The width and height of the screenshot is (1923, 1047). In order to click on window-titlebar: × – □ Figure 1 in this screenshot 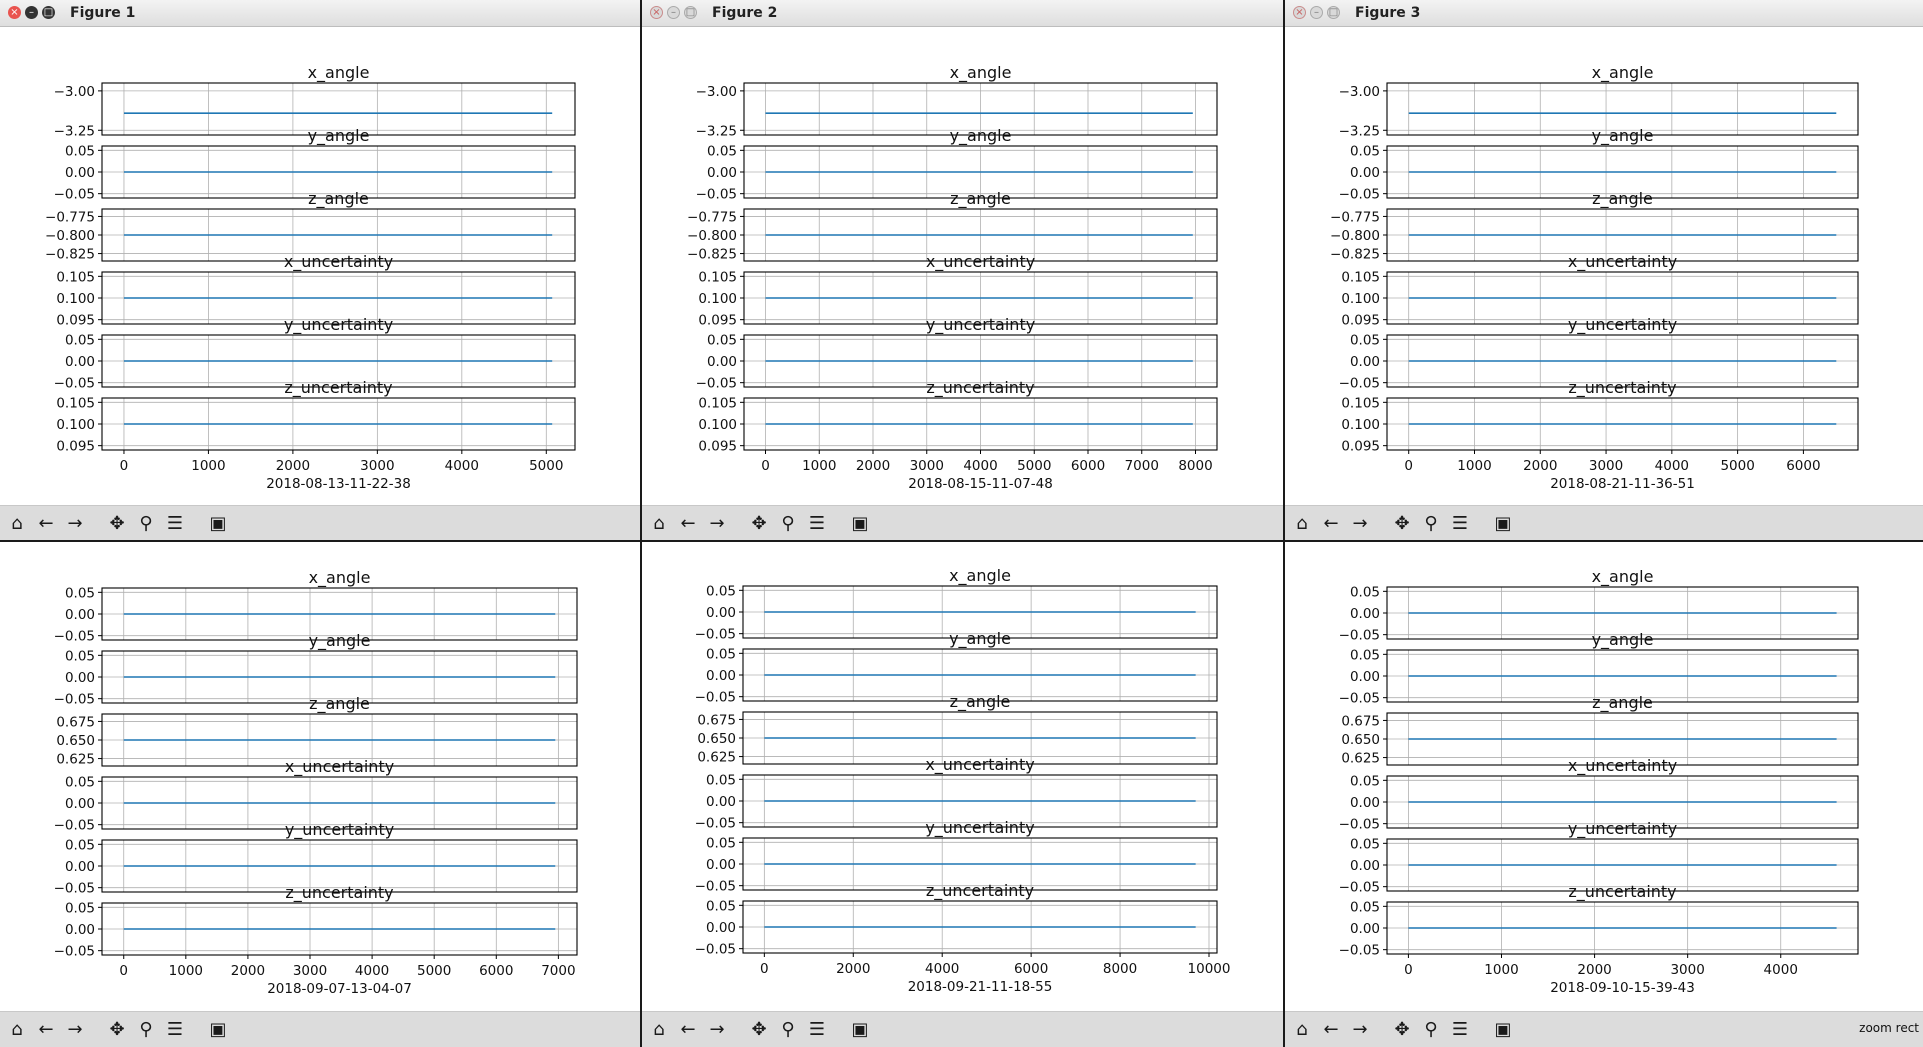, I will do `click(320, 13)`.